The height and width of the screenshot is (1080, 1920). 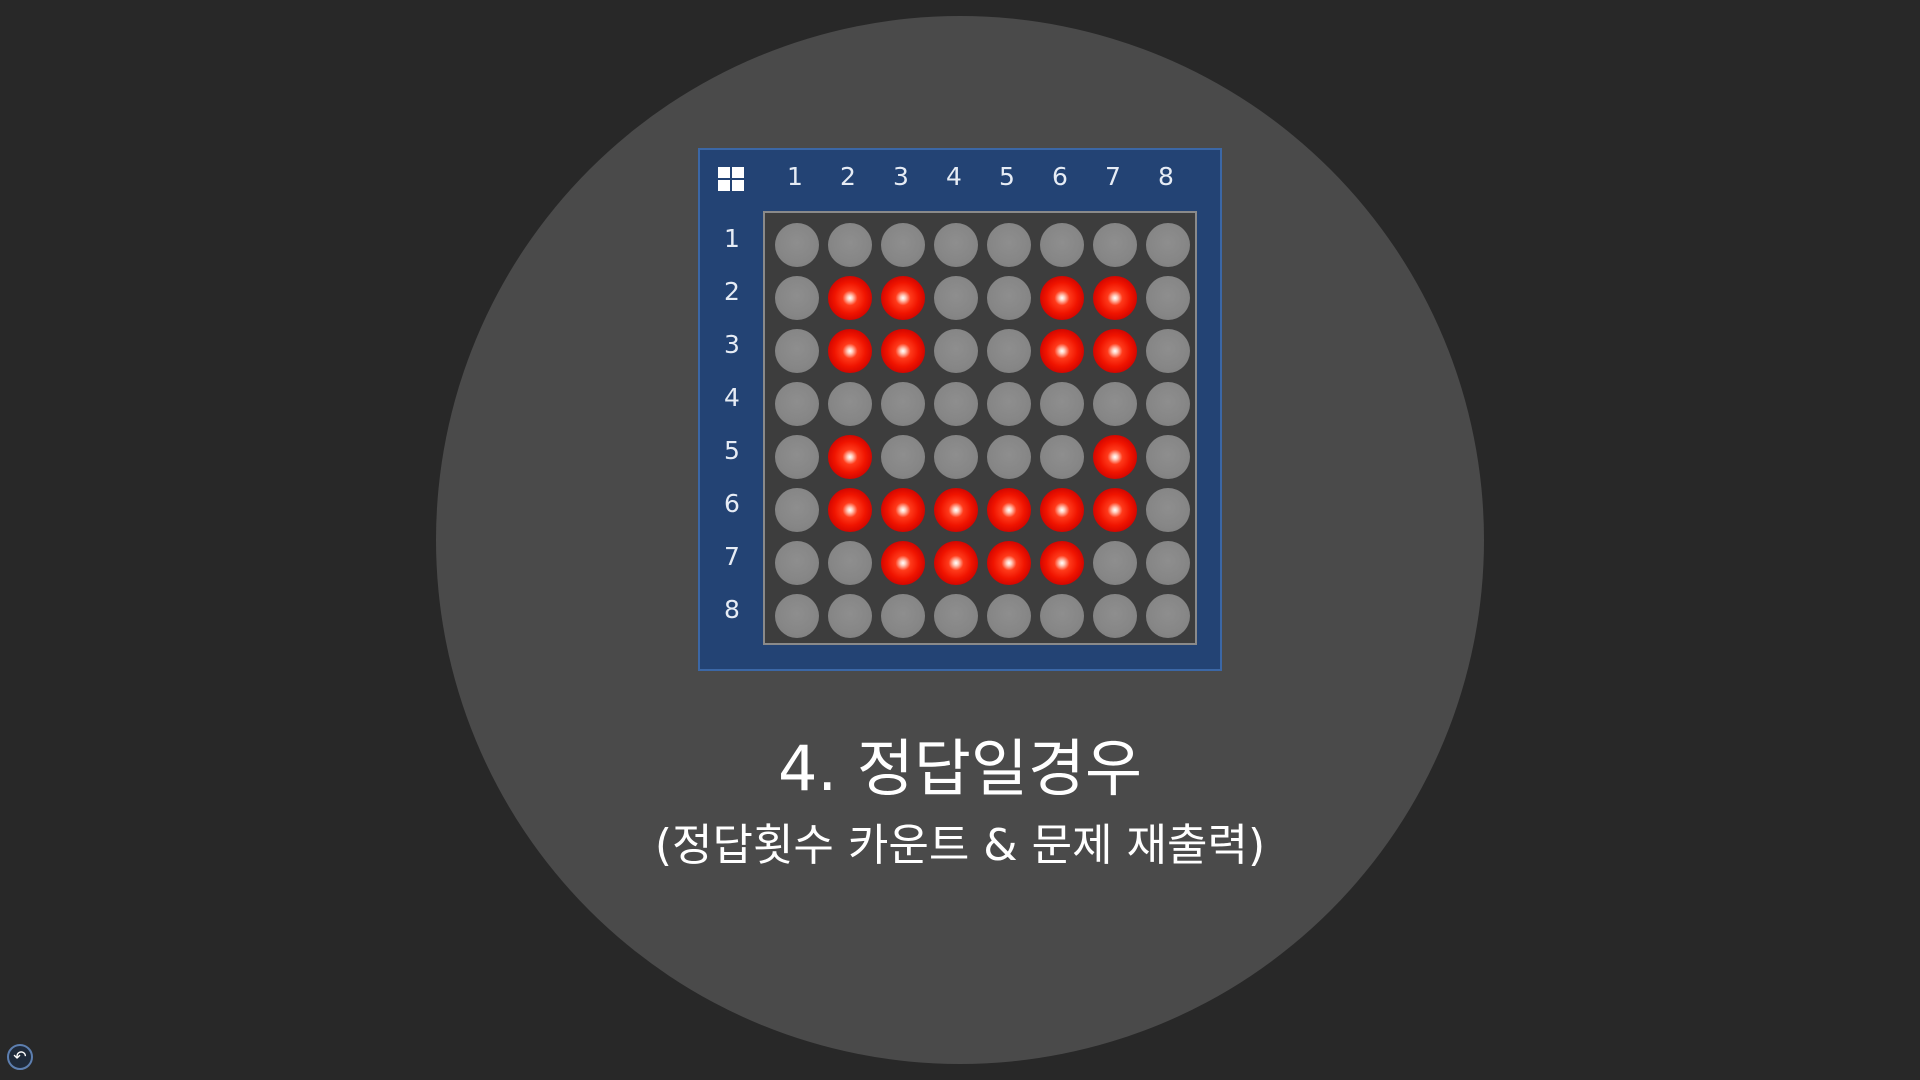 What do you see at coordinates (732, 450) in the screenshot?
I see `row-label: 5` at bounding box center [732, 450].